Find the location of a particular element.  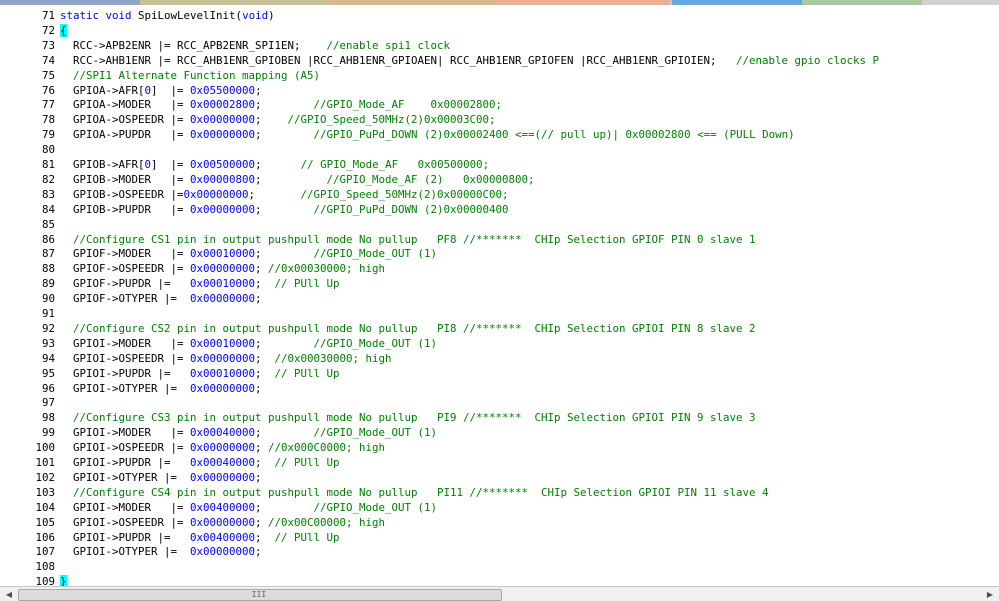

scrollbar-thumb: III is located at coordinates (260, 595).